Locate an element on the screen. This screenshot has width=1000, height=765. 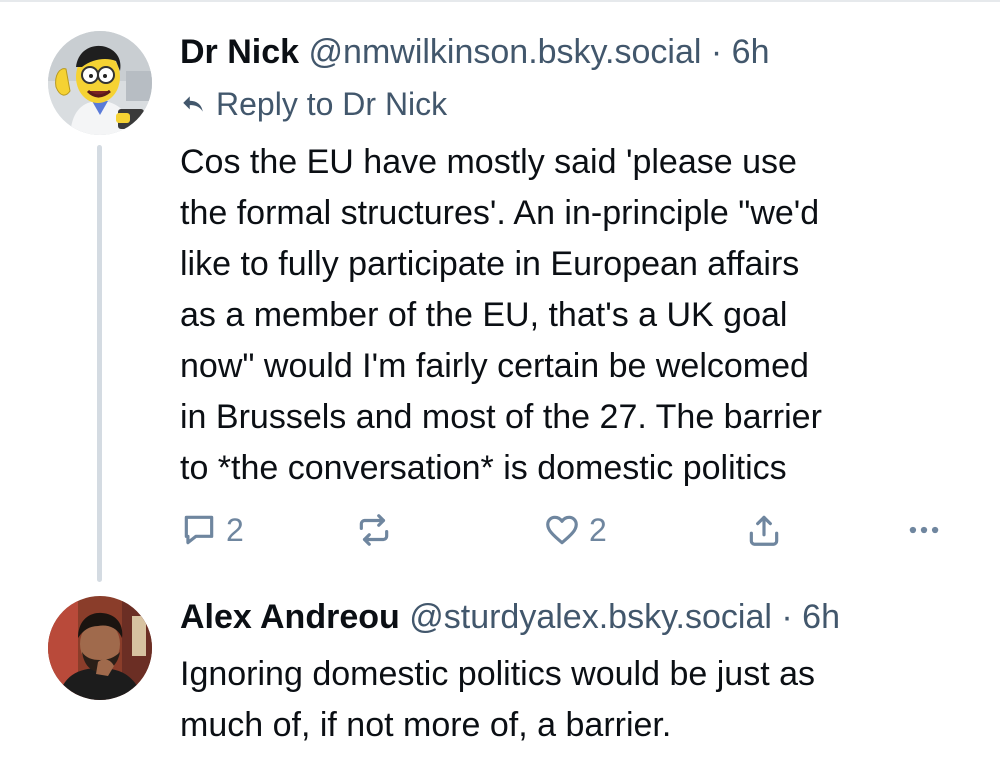
like-button: 2 is located at coordinates (575, 530).